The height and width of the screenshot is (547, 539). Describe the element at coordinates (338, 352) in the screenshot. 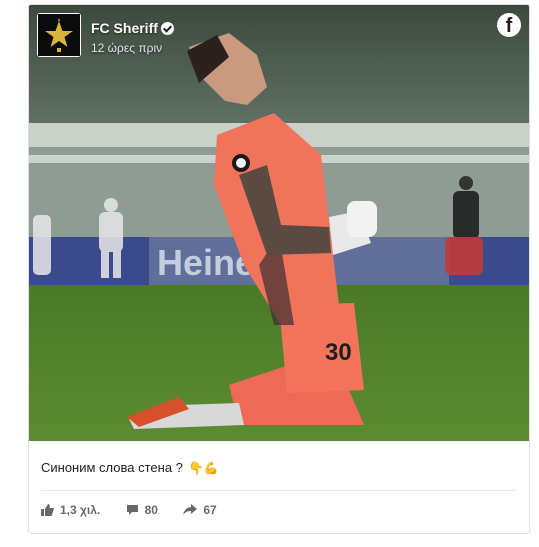

I see `jersey-number: 30` at that location.